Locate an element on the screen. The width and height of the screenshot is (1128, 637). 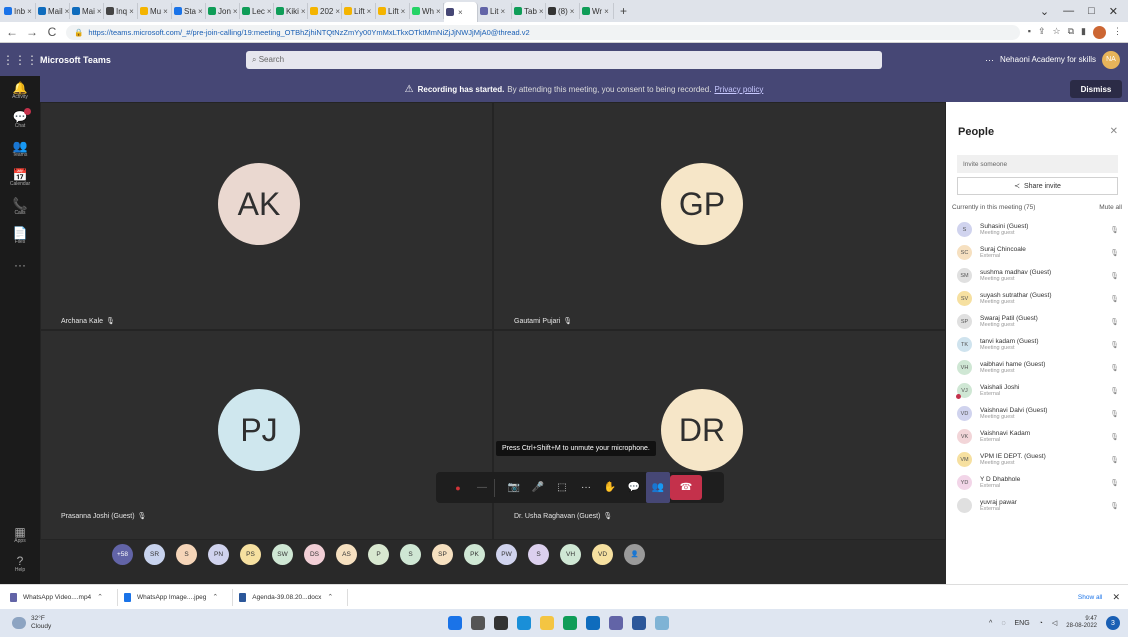
participant-tile: PJ Prasanna Joshi (Guest) 🎙 is located at coordinates (266, 435).